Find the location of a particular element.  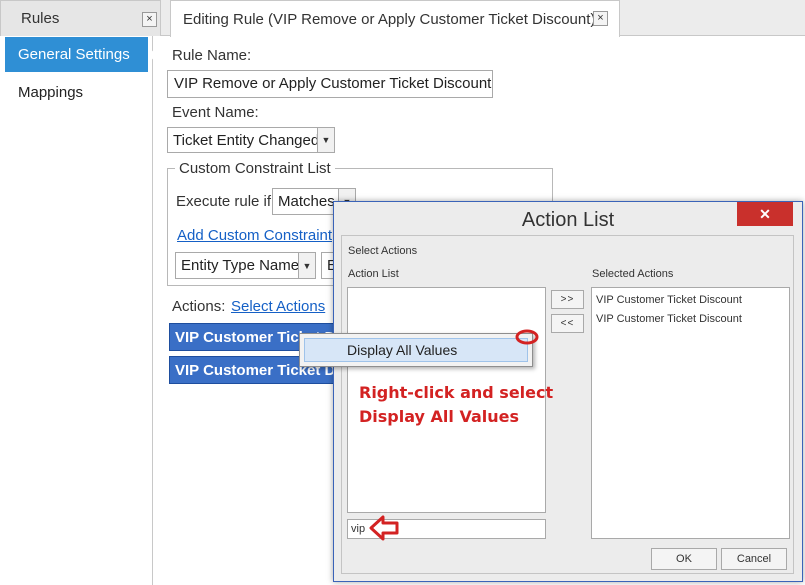

annotation-line: Right-click and select is located at coordinates (456, 392).